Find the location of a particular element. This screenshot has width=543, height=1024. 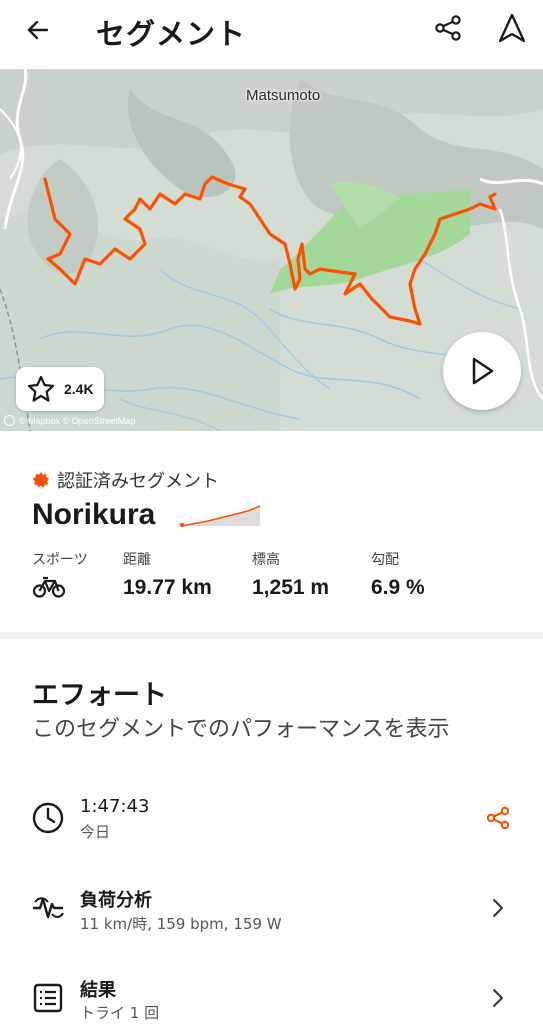

effort-share-button is located at coordinates (498, 818).